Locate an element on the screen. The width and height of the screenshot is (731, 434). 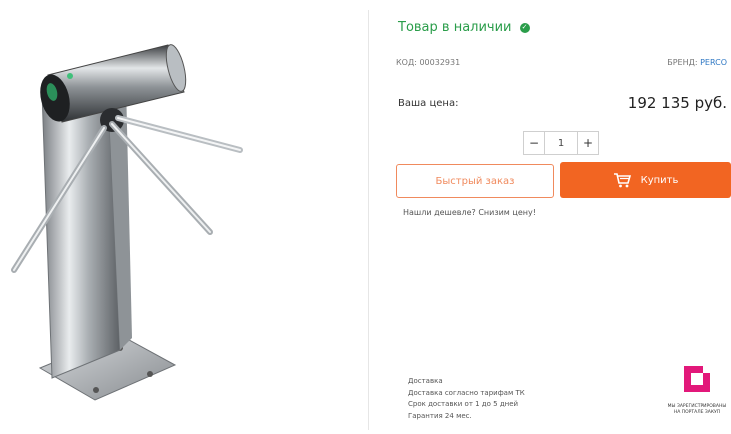
buy-button: Купить is located at coordinates (645, 180).